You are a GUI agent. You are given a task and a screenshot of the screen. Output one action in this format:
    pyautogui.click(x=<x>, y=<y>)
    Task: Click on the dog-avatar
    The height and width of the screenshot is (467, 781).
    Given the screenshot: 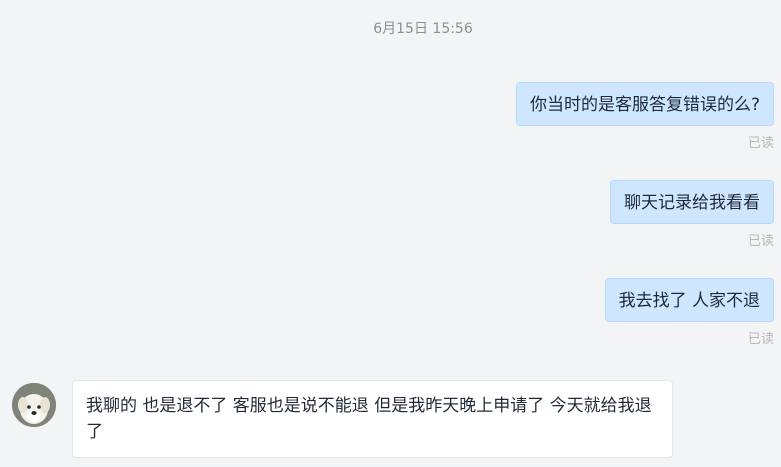 What is the action you would take?
    pyautogui.click(x=34, y=405)
    